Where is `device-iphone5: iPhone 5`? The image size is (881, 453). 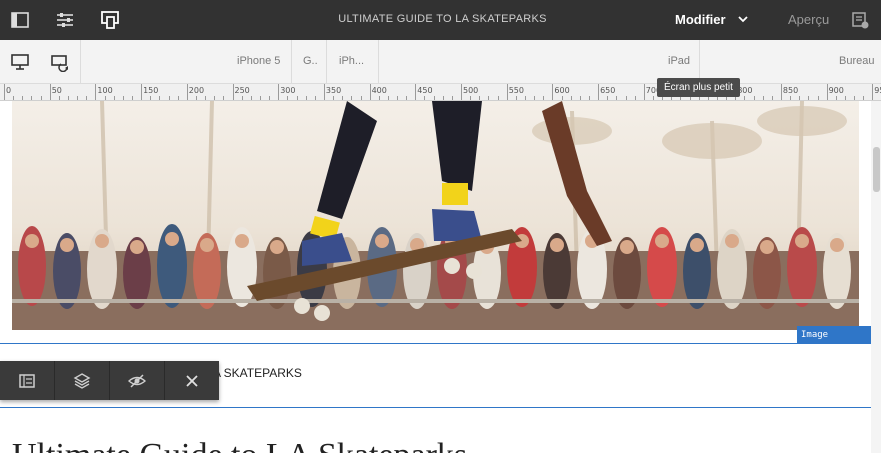 device-iphone5: iPhone 5 is located at coordinates (258, 61).